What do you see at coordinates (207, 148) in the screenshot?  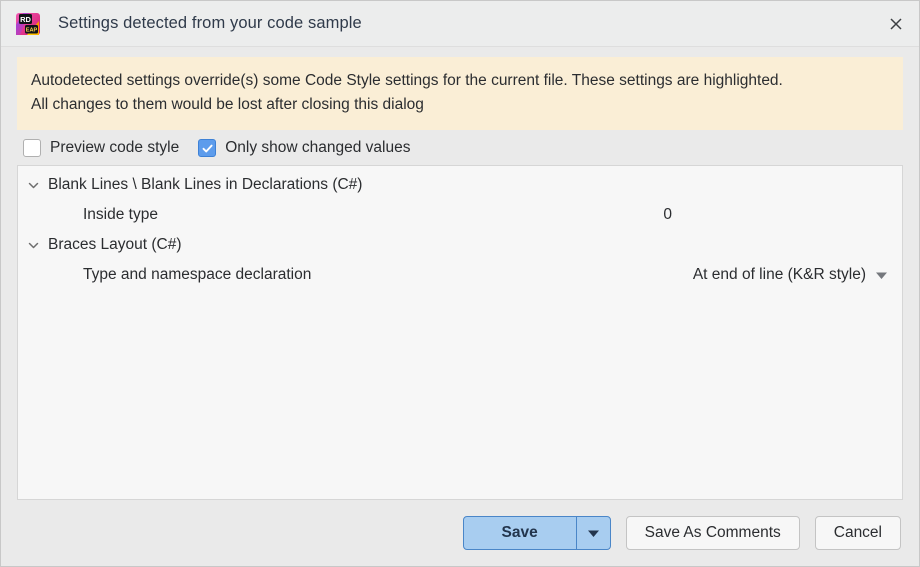 I see `checkbox-checked-icon` at bounding box center [207, 148].